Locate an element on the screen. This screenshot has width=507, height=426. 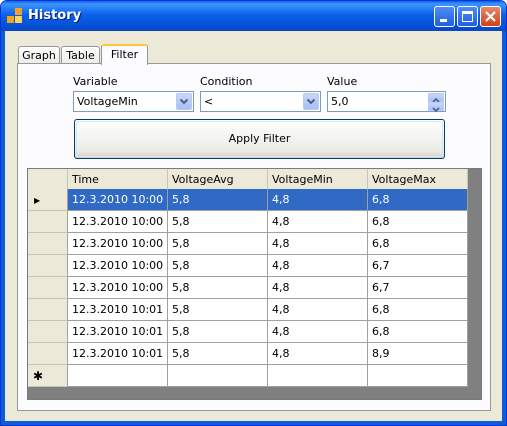
maximize-icon is located at coordinates (467, 16).